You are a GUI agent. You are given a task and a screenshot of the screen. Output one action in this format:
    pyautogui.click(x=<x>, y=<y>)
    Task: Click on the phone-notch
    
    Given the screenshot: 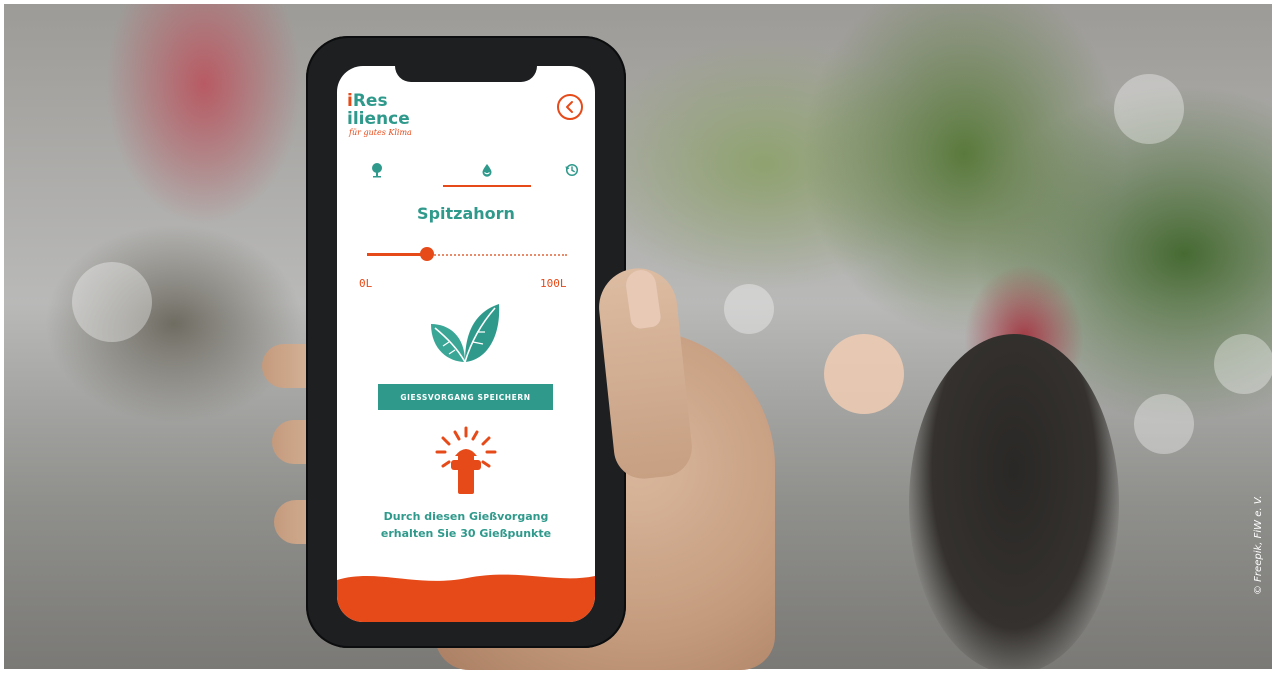 What is the action you would take?
    pyautogui.click(x=466, y=69)
    